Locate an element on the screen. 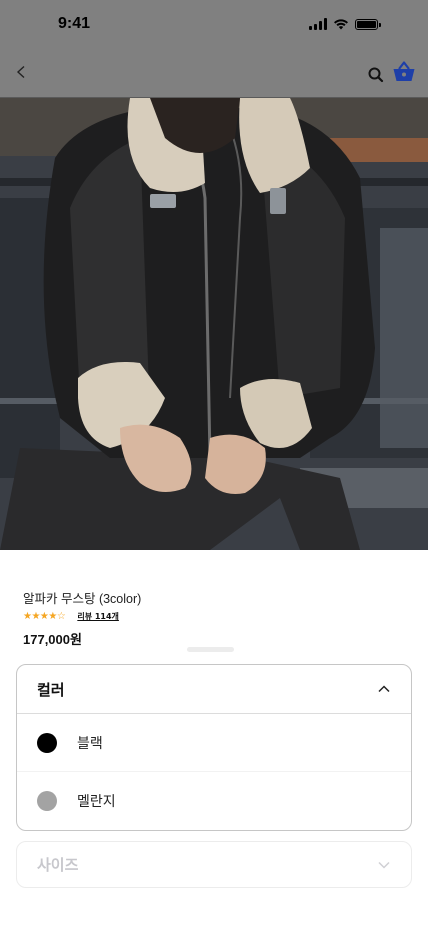  wifi-icon is located at coordinates (341, 24).